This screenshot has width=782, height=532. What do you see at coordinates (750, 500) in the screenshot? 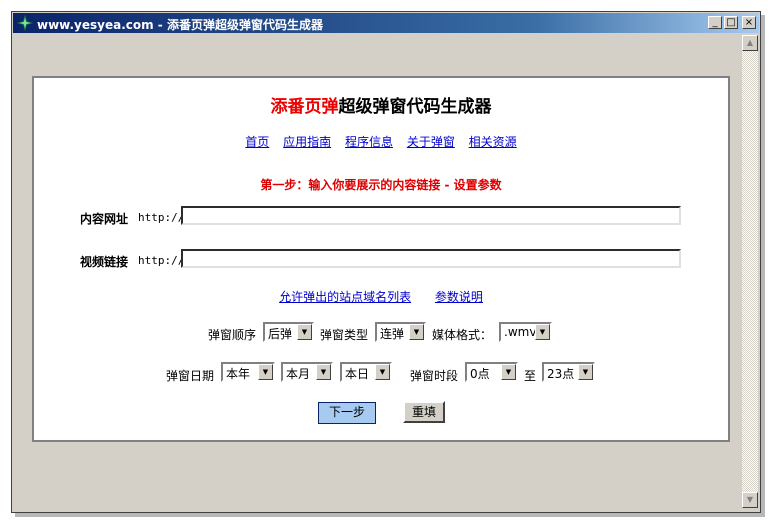
I see `scroll-down-icon: ▼` at bounding box center [750, 500].